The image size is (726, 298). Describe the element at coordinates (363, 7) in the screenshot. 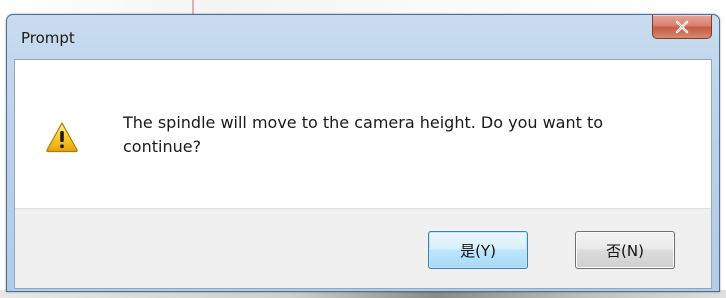

I see `background-window-strip` at that location.